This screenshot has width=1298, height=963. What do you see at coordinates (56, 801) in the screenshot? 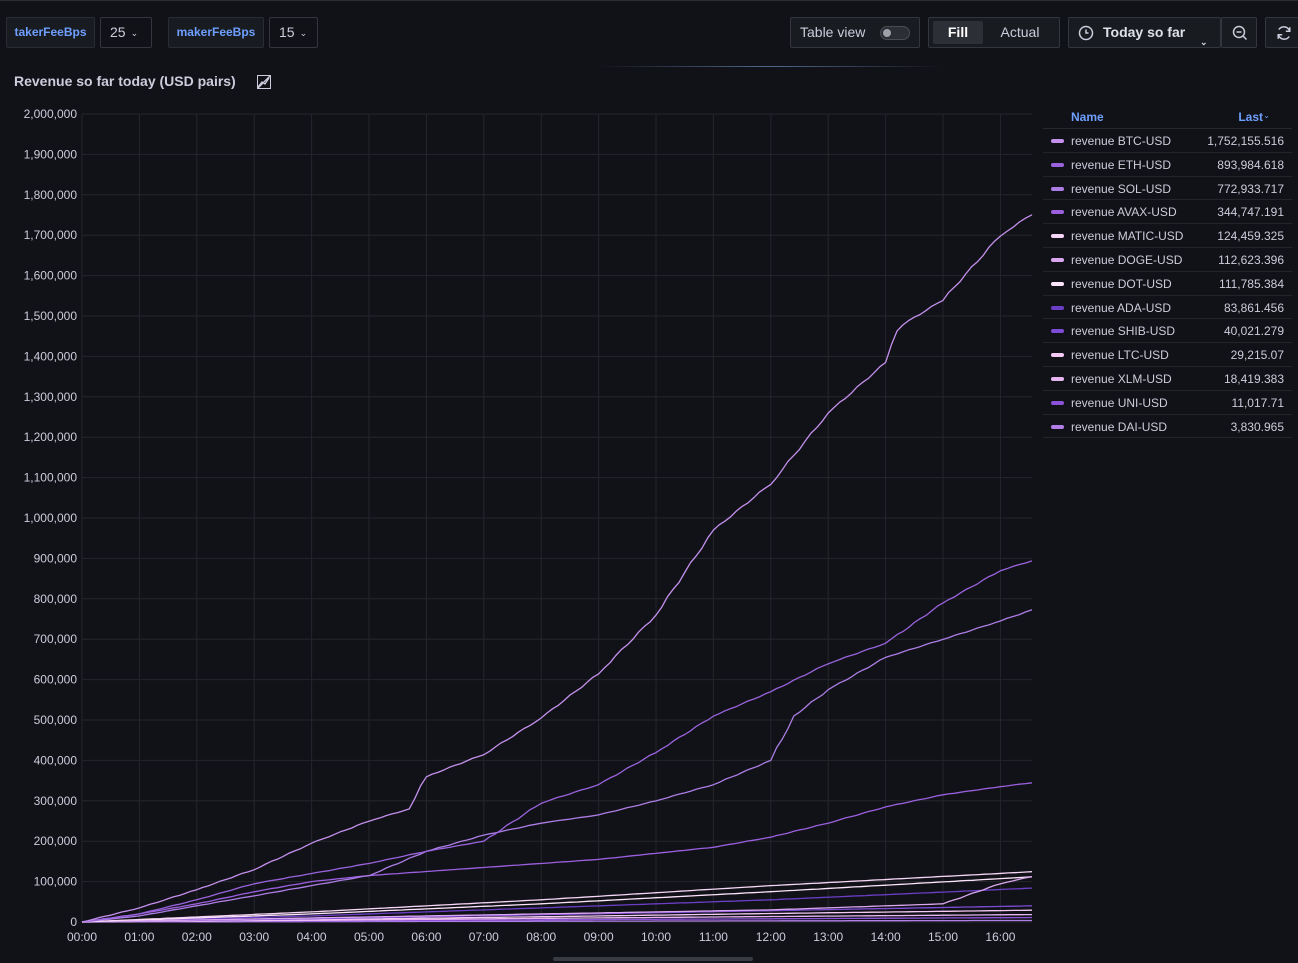
I see `y-tick-label: 300,000` at bounding box center [56, 801].